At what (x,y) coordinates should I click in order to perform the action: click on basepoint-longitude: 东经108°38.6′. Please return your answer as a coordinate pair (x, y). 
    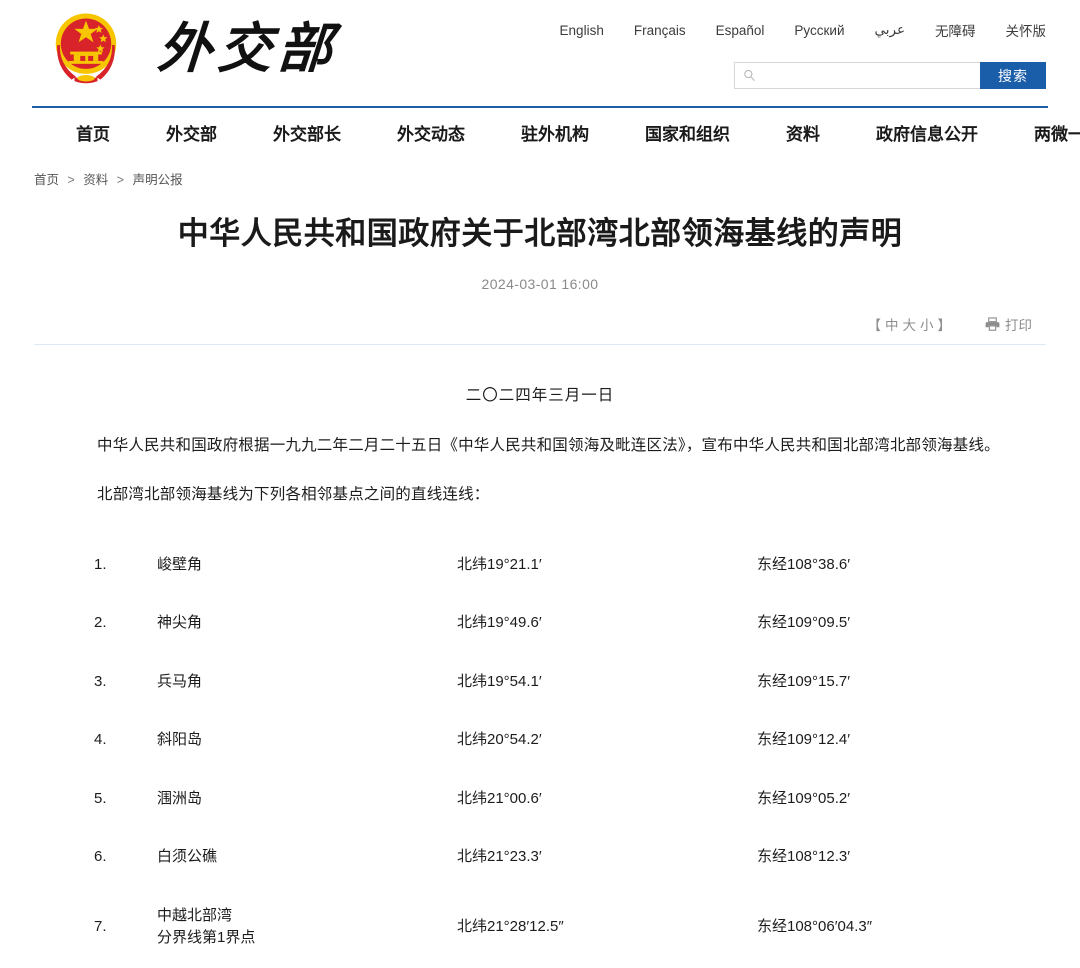
    Looking at the image, I should click on (804, 564).